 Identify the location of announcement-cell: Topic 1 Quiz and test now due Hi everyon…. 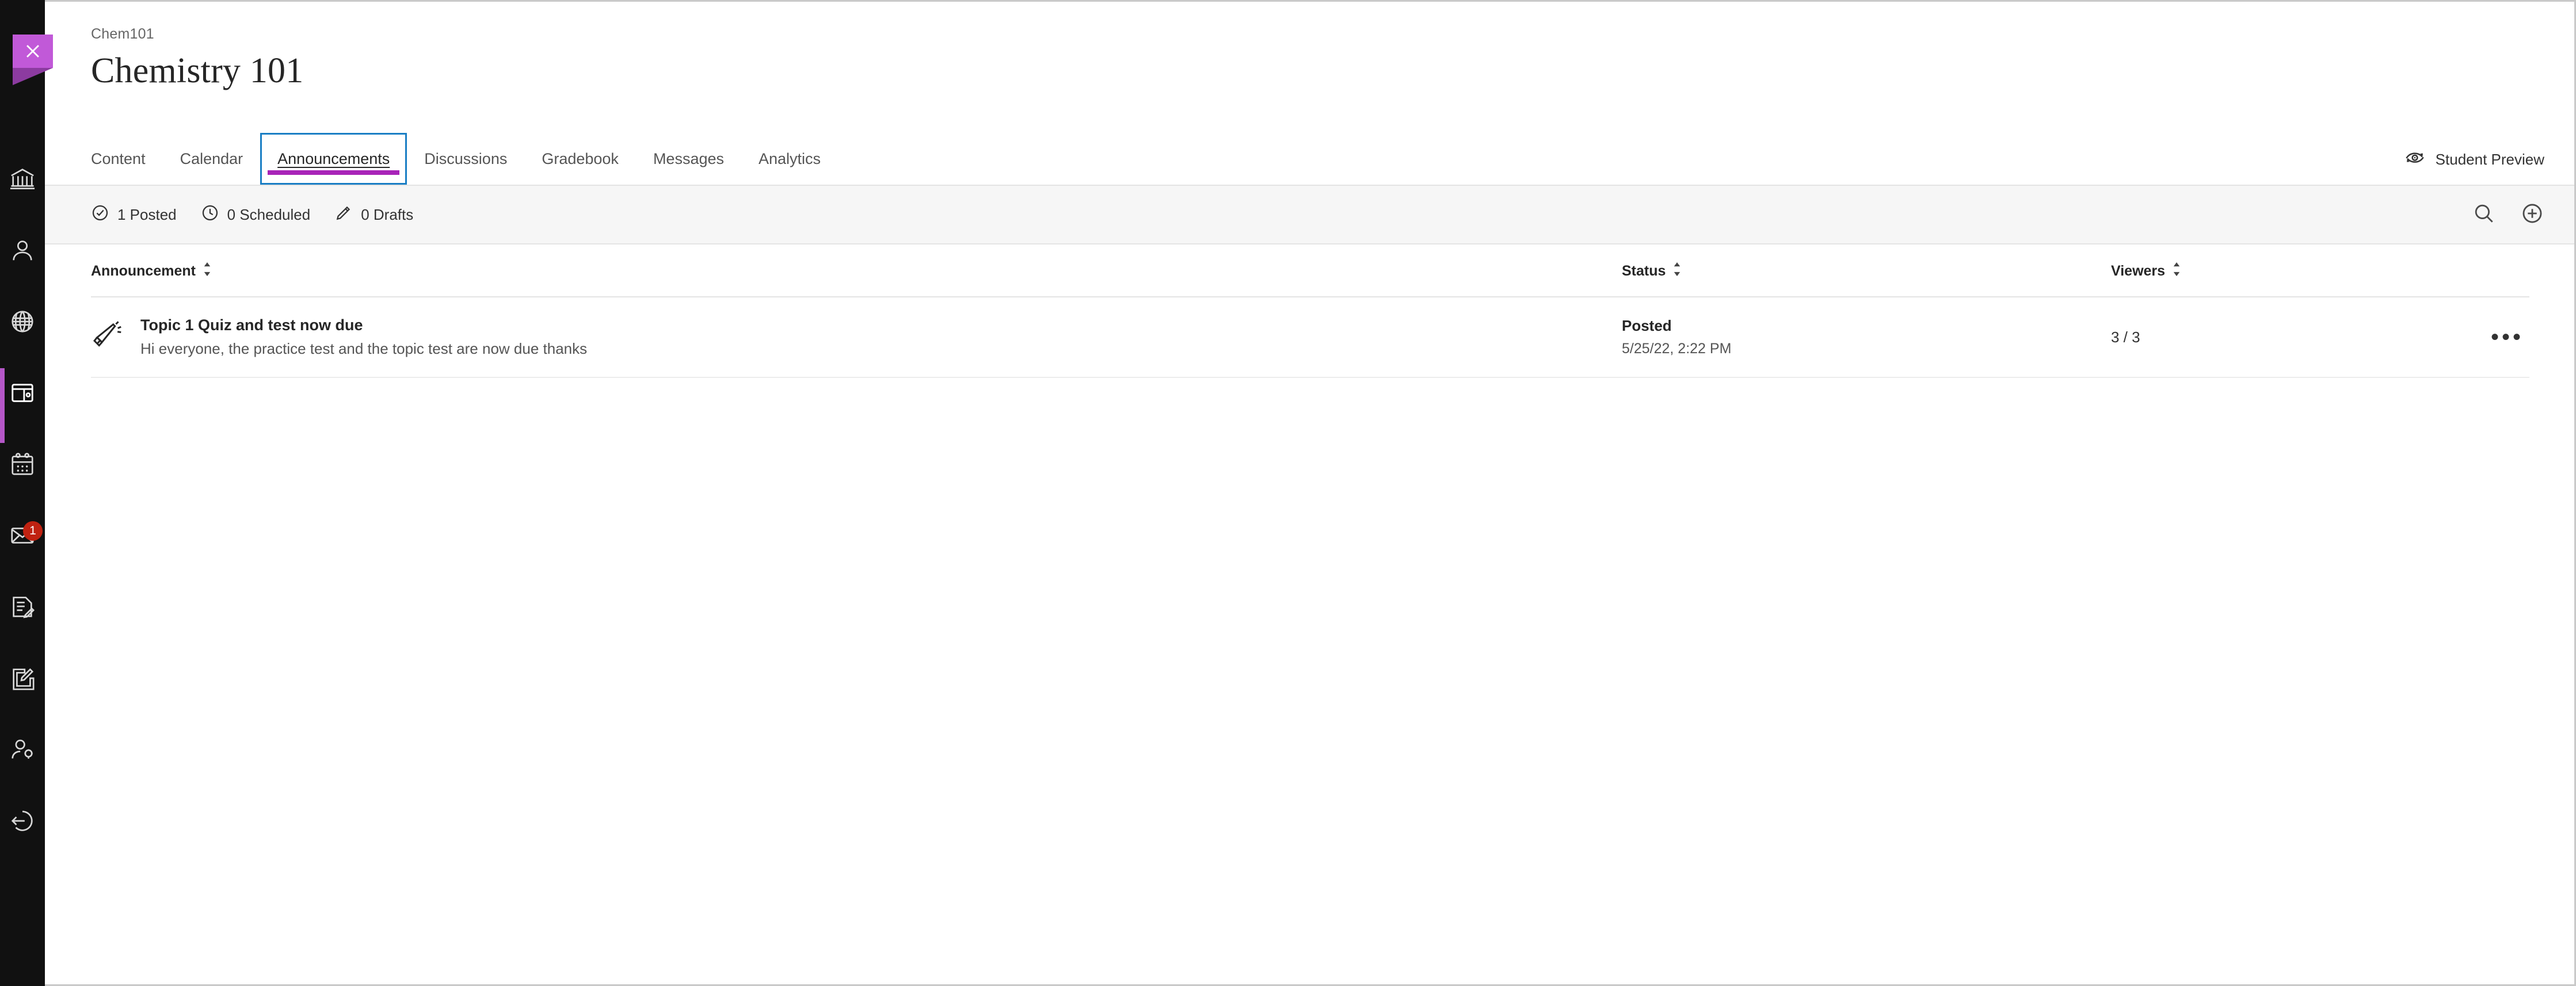
(856, 337).